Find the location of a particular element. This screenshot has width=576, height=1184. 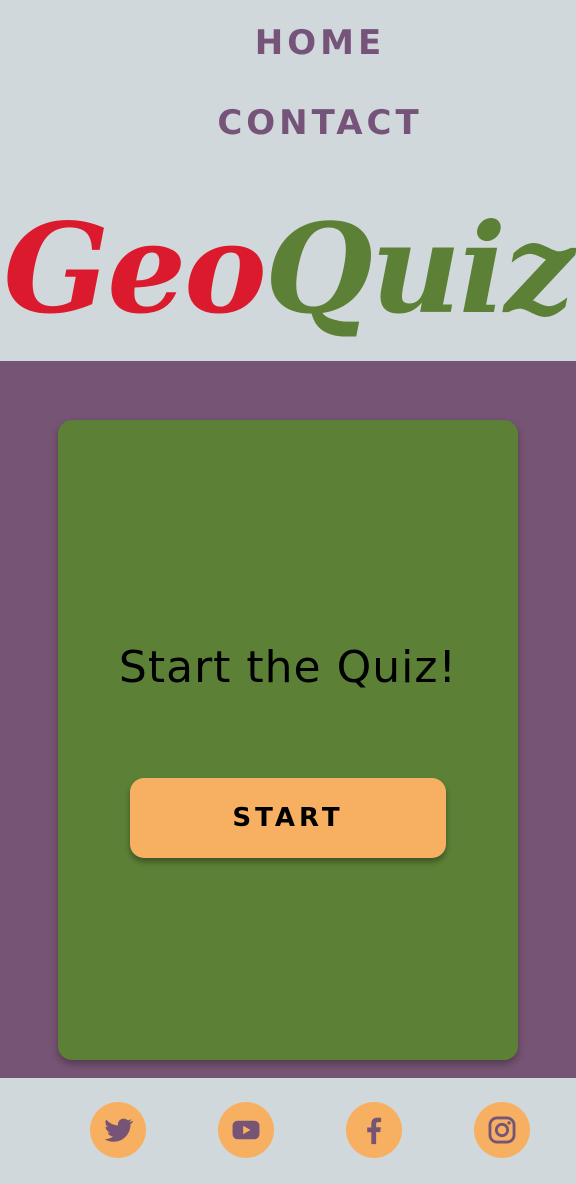

youtube-link is located at coordinates (246, 1130).